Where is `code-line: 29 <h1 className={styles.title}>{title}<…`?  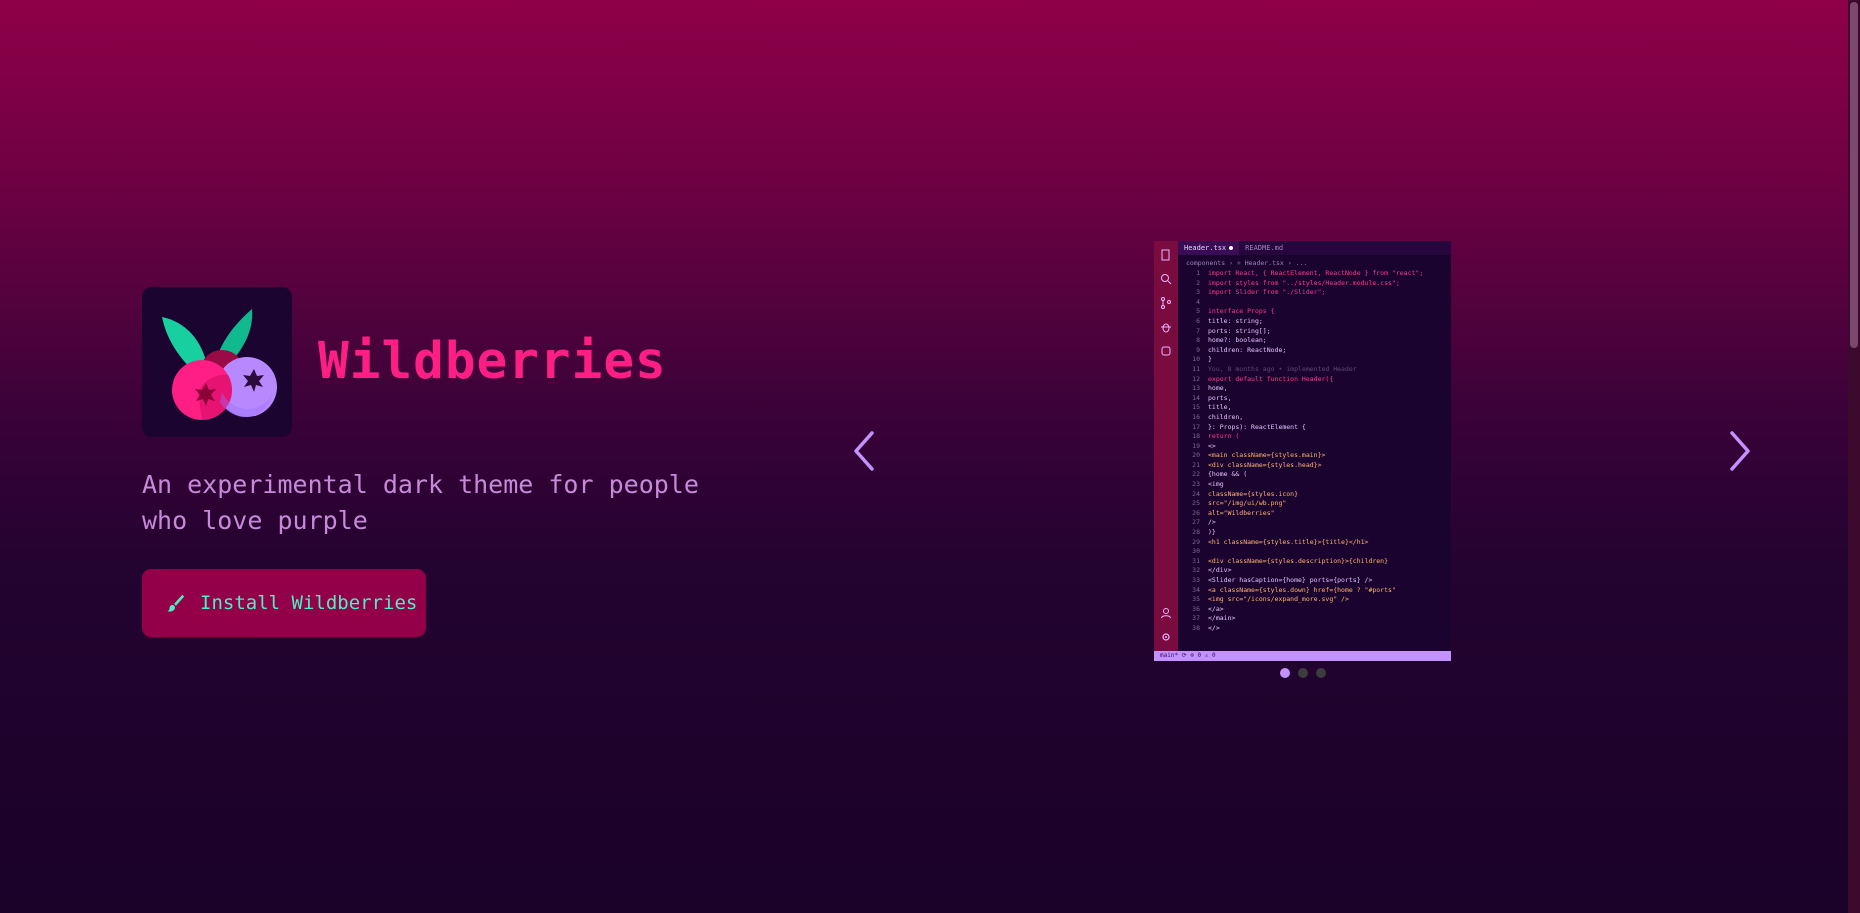 code-line: 29 <h1 className={styles.title}>{title}<… is located at coordinates (1314, 543).